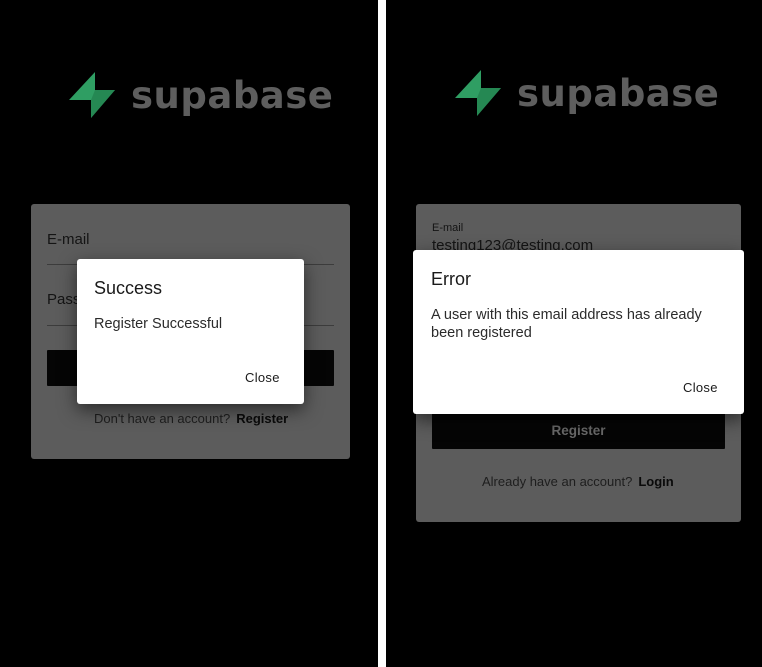  I want to click on dialog-message-line2: been registered, so click(481, 333).